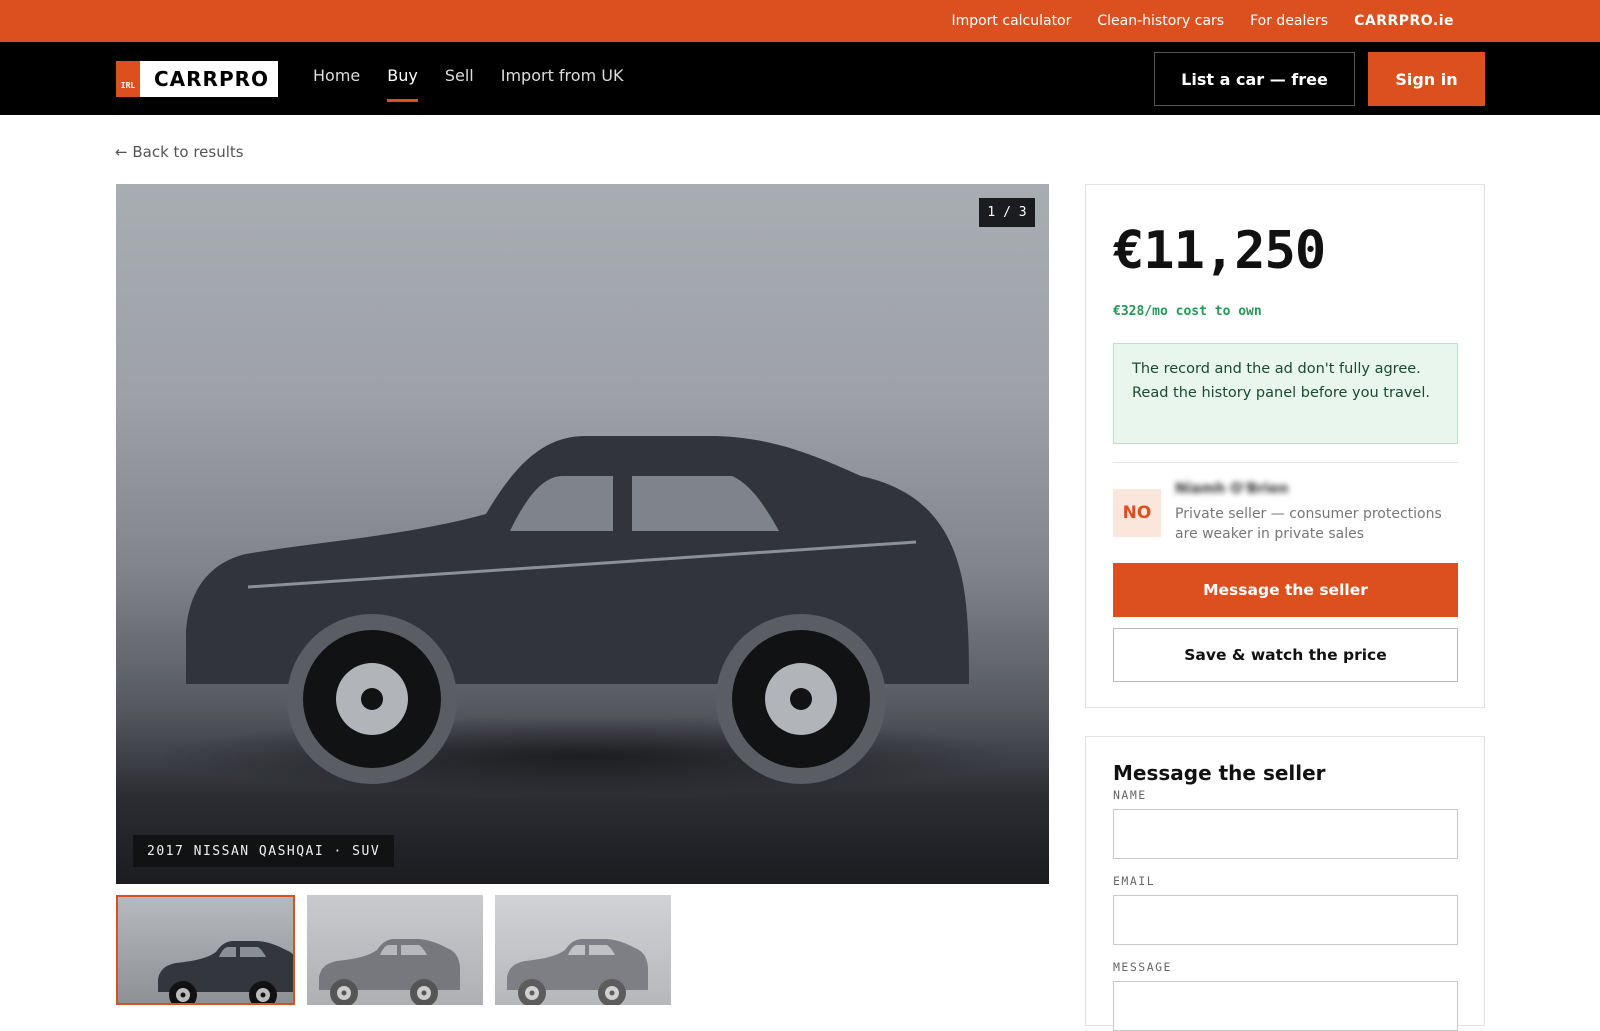 The width and height of the screenshot is (1600, 1031). What do you see at coordinates (1289, 21) in the screenshot?
I see `for-dealers-link: For dealers` at bounding box center [1289, 21].